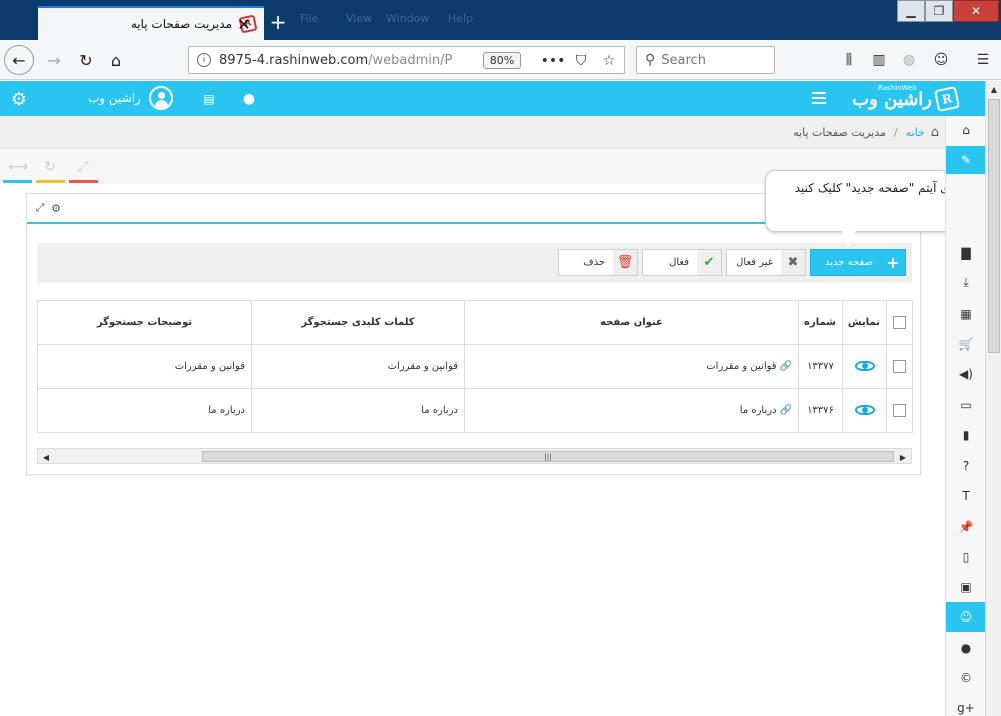 The height and width of the screenshot is (716, 1001). What do you see at coordinates (161, 98) in the screenshot?
I see `user-avatar` at bounding box center [161, 98].